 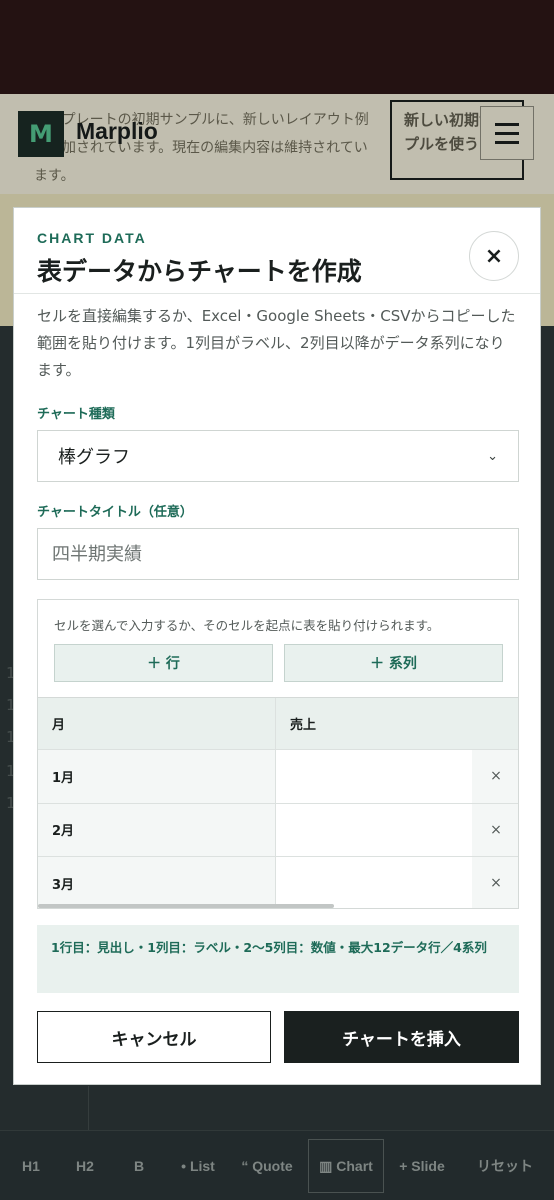 What do you see at coordinates (157, 882) in the screenshot?
I see `row-label-cell: 3月` at bounding box center [157, 882].